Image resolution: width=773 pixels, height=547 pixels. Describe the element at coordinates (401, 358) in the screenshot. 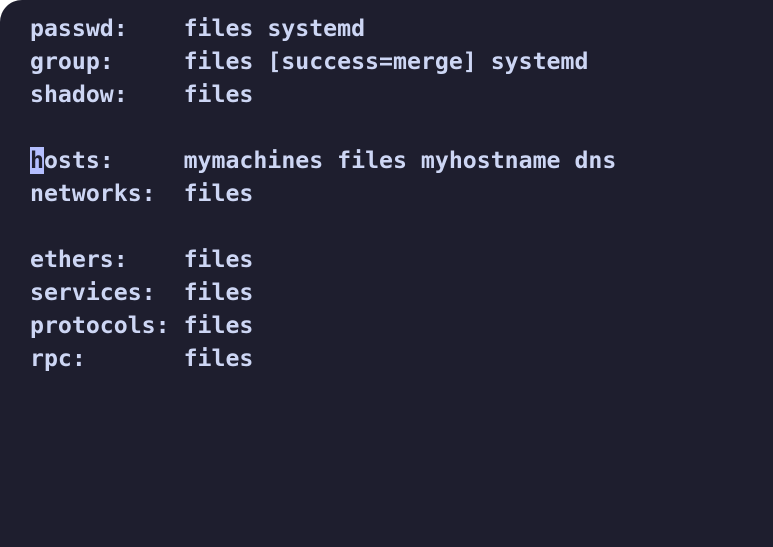

I see `buffer-line: rpc: files` at that location.